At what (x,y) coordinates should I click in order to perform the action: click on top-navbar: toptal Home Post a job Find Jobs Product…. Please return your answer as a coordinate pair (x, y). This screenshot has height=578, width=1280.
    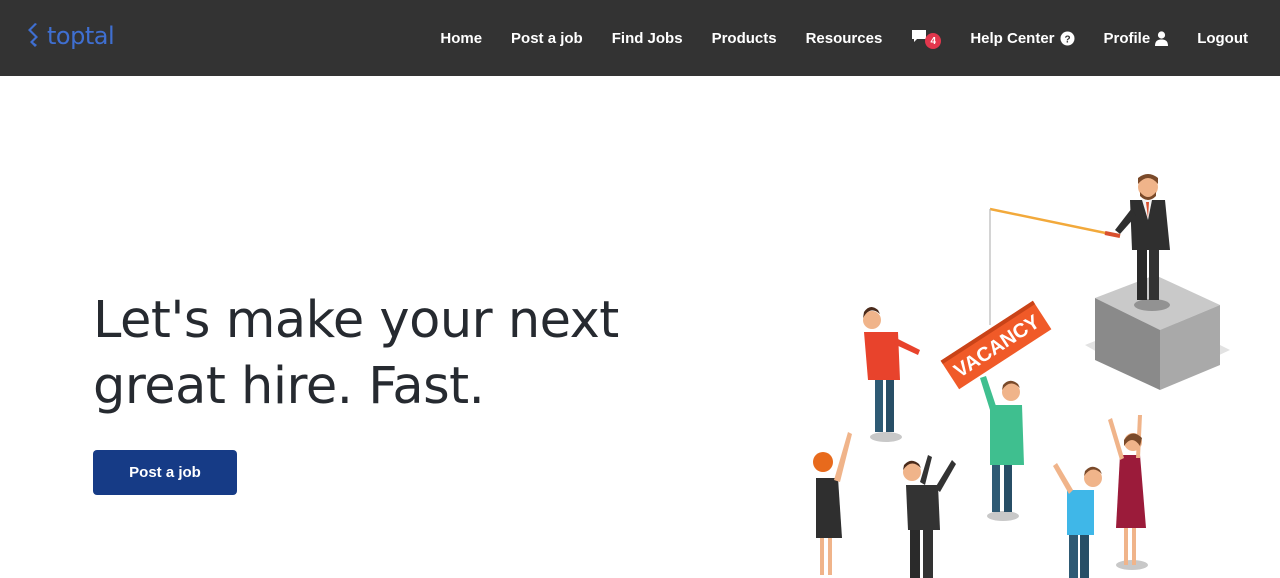
    Looking at the image, I should click on (640, 38).